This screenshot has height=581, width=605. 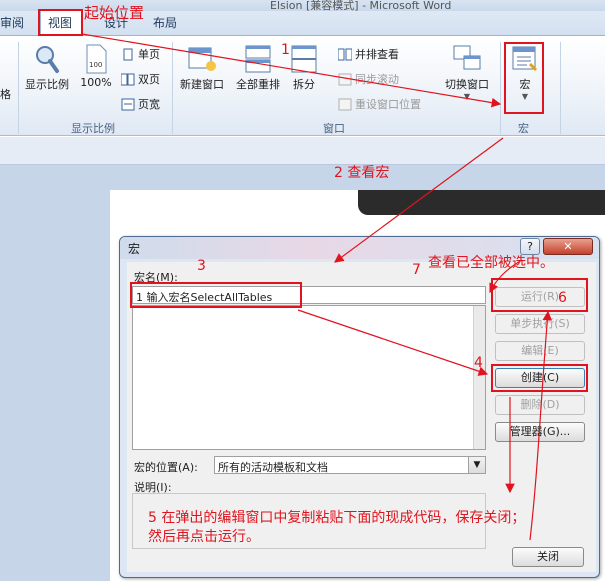 I want to click on one-page-button: 单页, so click(x=140, y=54).